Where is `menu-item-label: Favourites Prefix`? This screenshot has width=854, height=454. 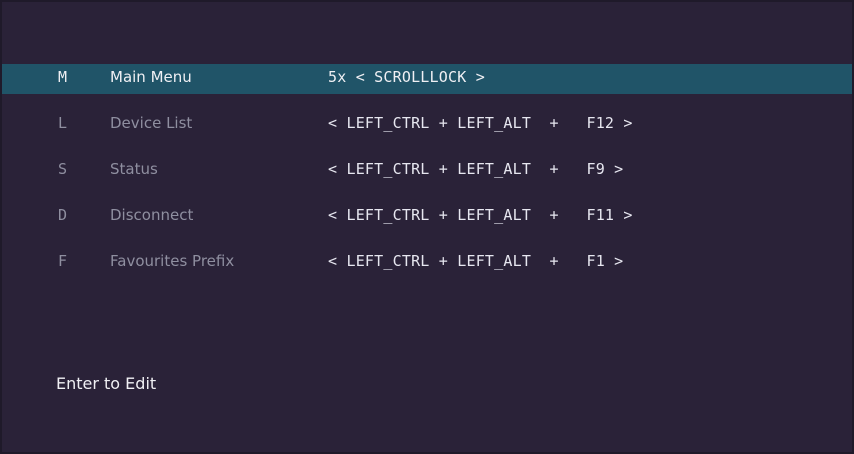
menu-item-label: Favourites Prefix is located at coordinates (172, 261).